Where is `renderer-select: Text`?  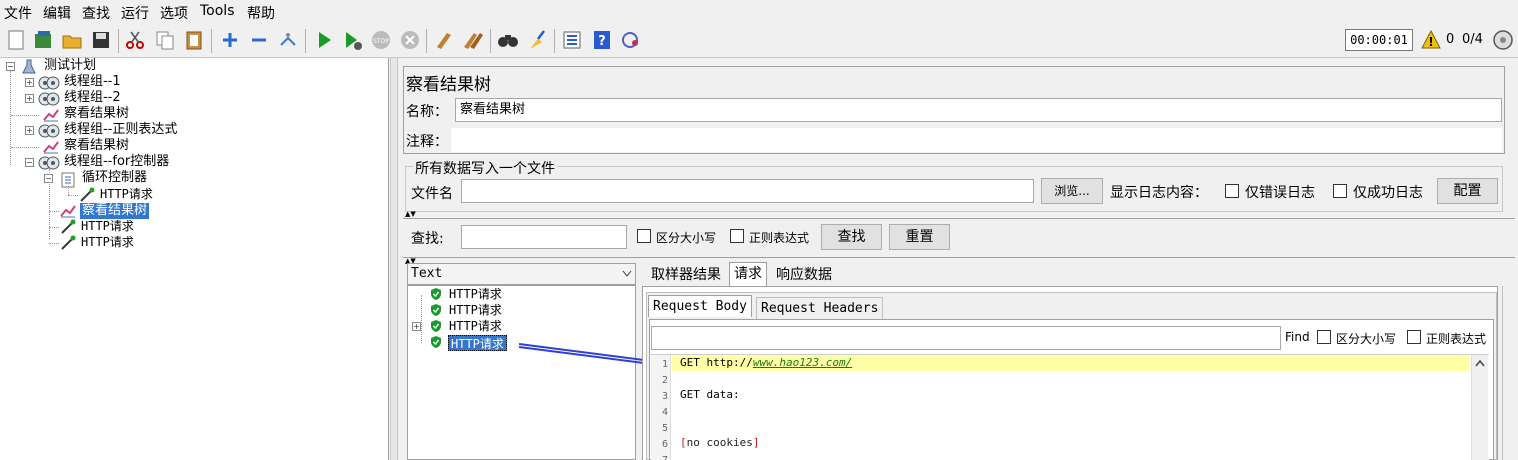
renderer-select: Text is located at coordinates (521, 274).